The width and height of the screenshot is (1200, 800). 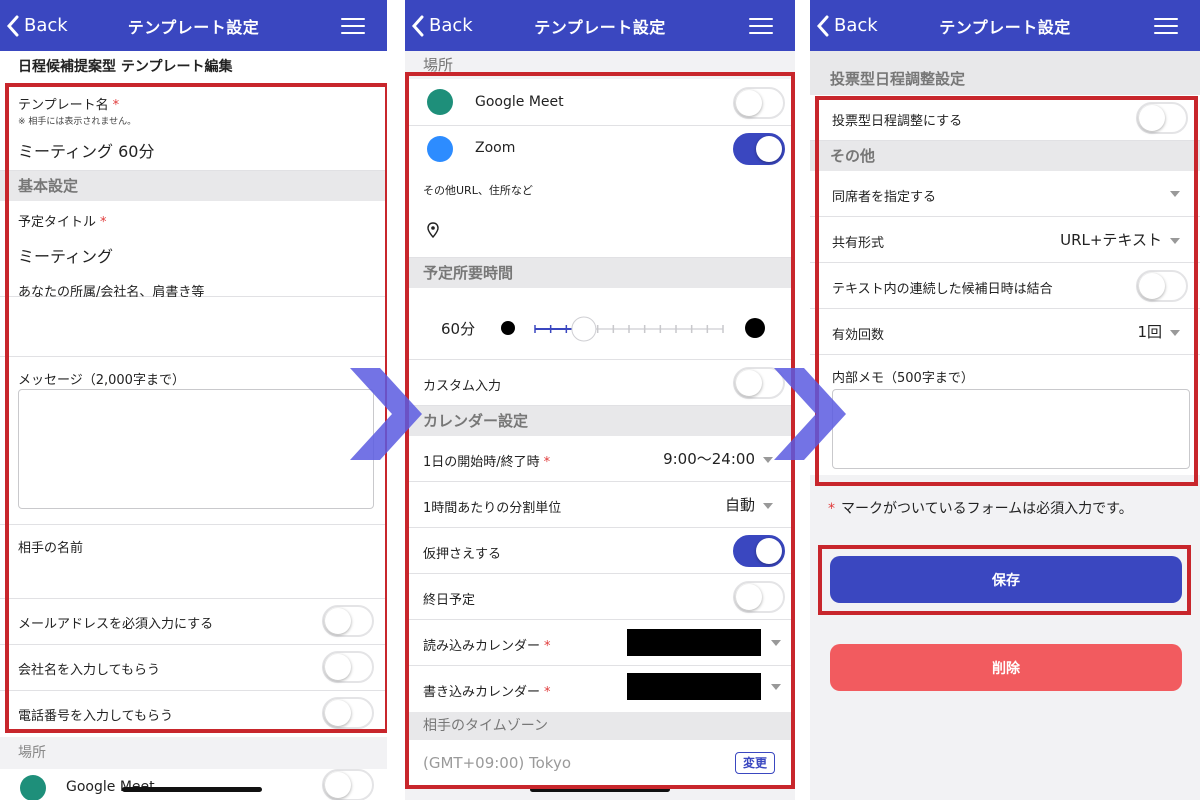 I want to click on valid-count-label: 有効回数, so click(x=858, y=335).